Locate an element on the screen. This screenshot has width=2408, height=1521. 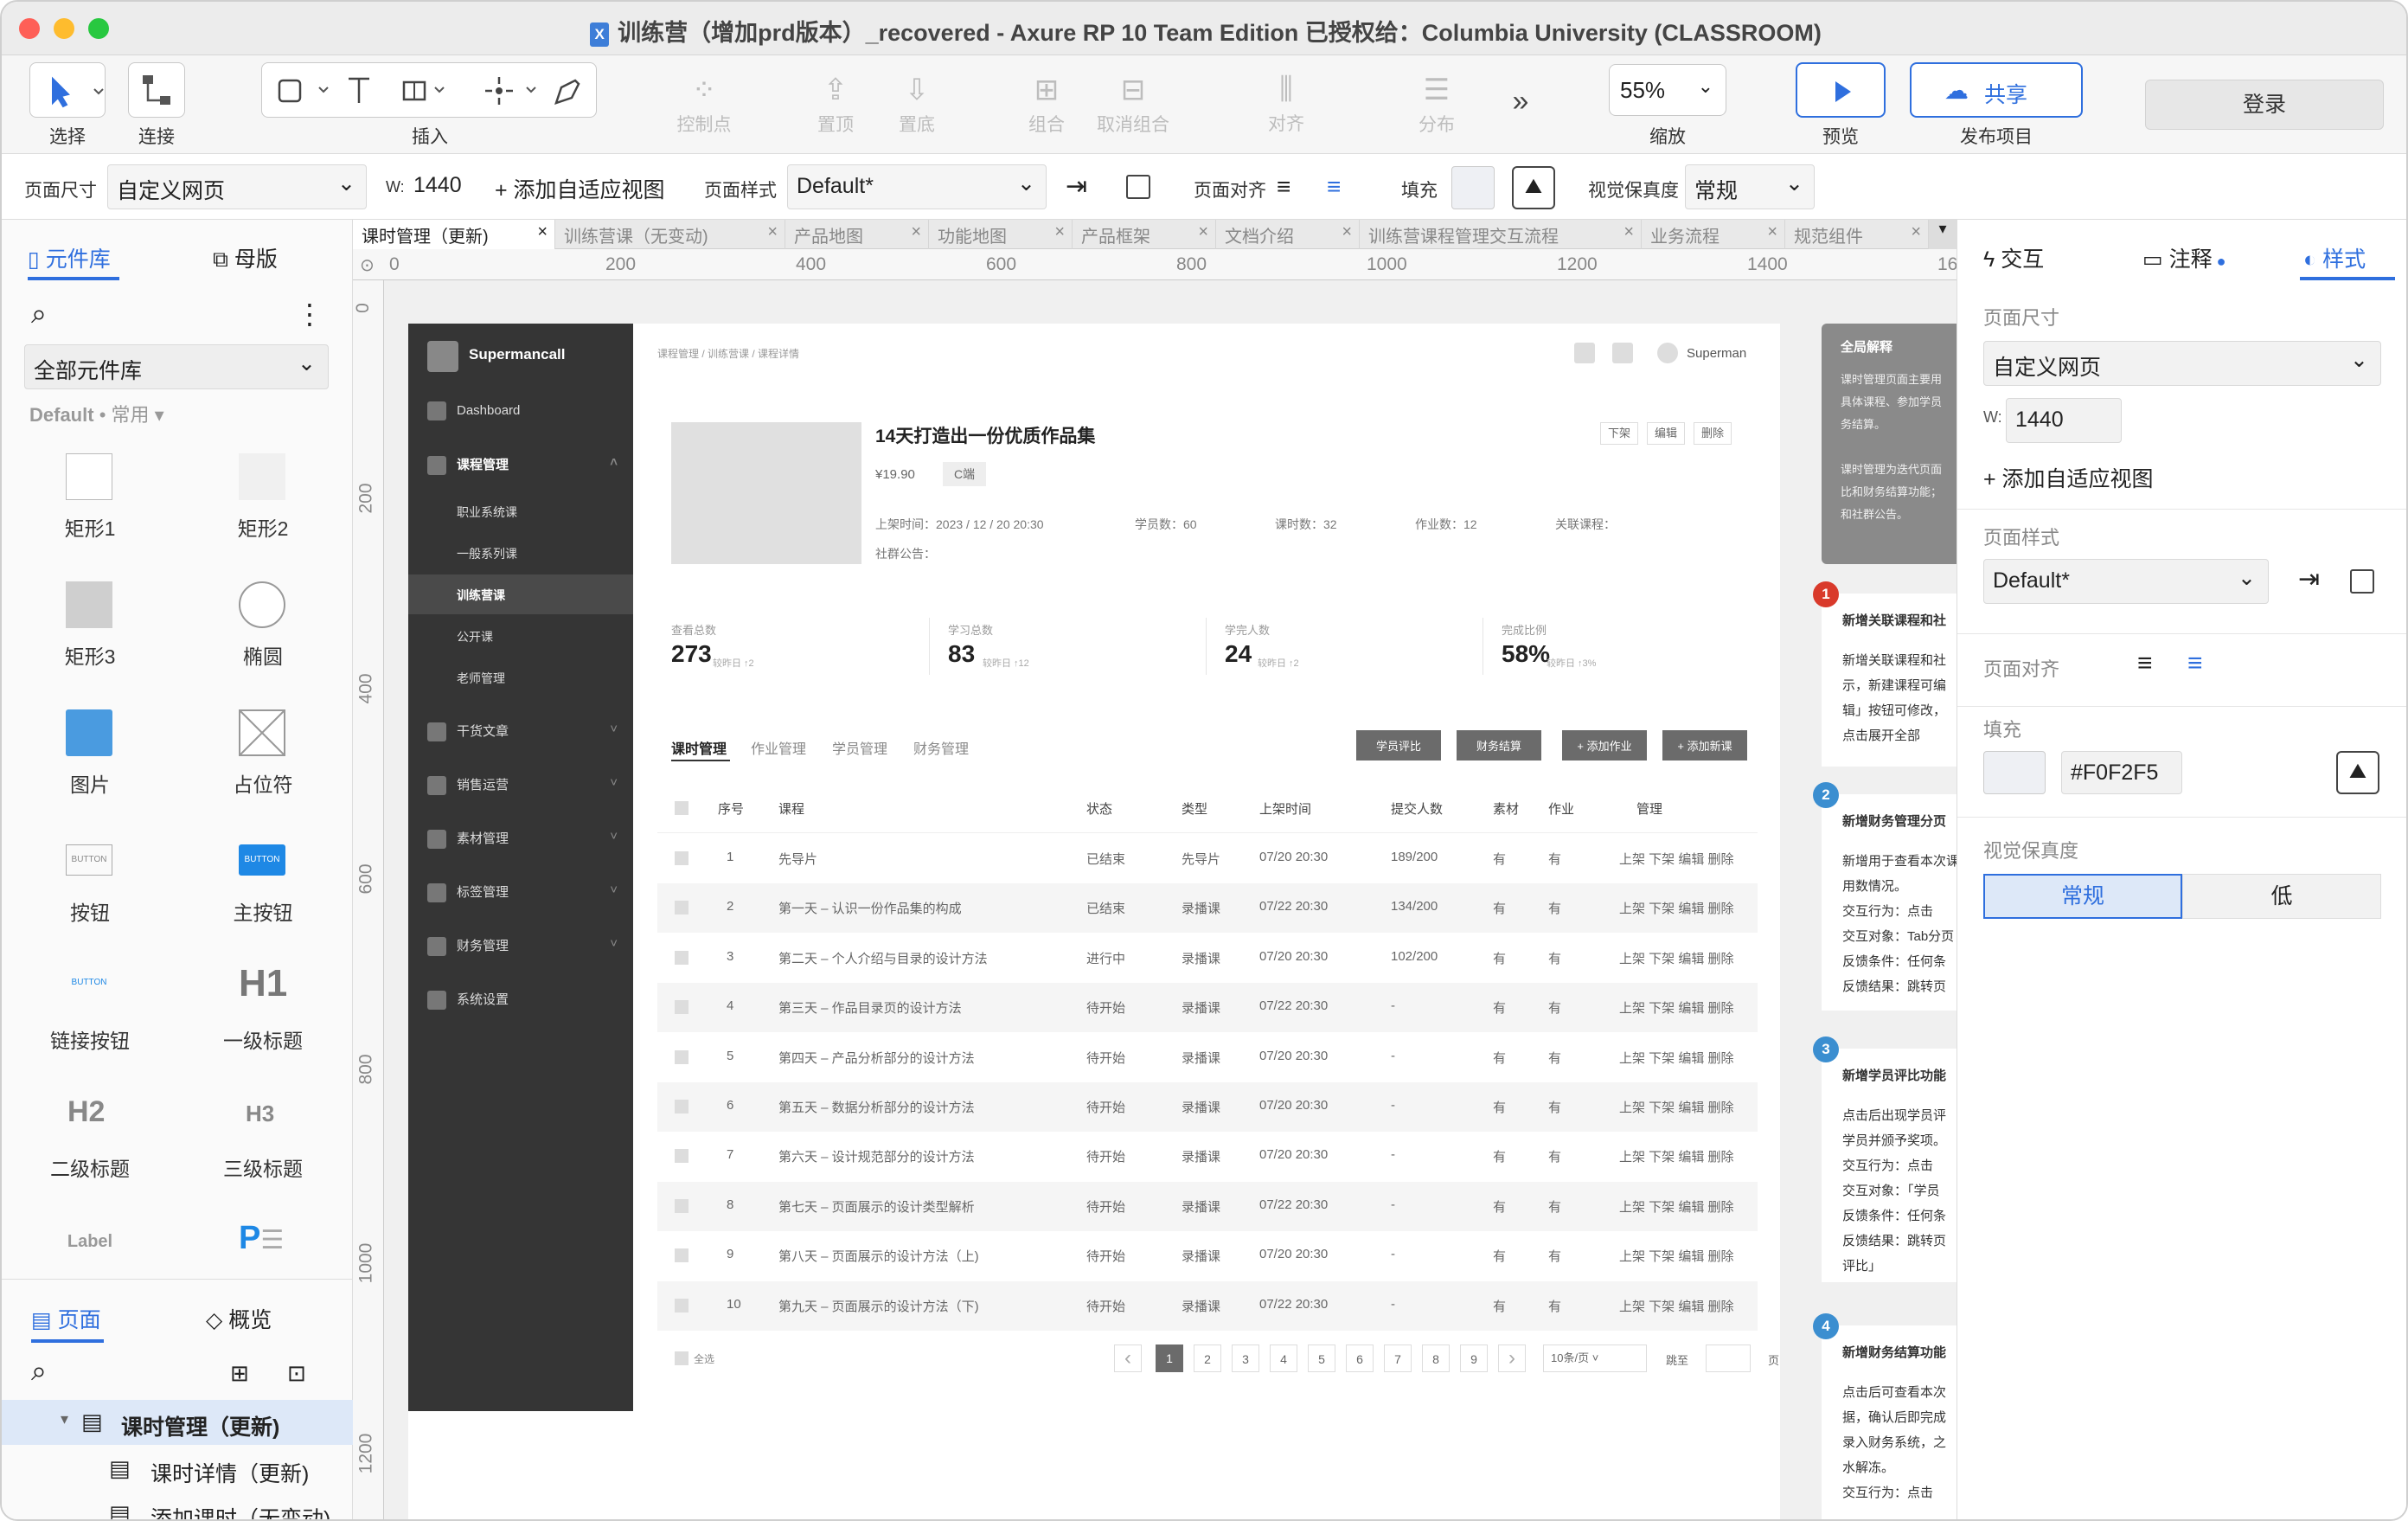
more-options-icon: ⋮ is located at coordinates (309, 314).